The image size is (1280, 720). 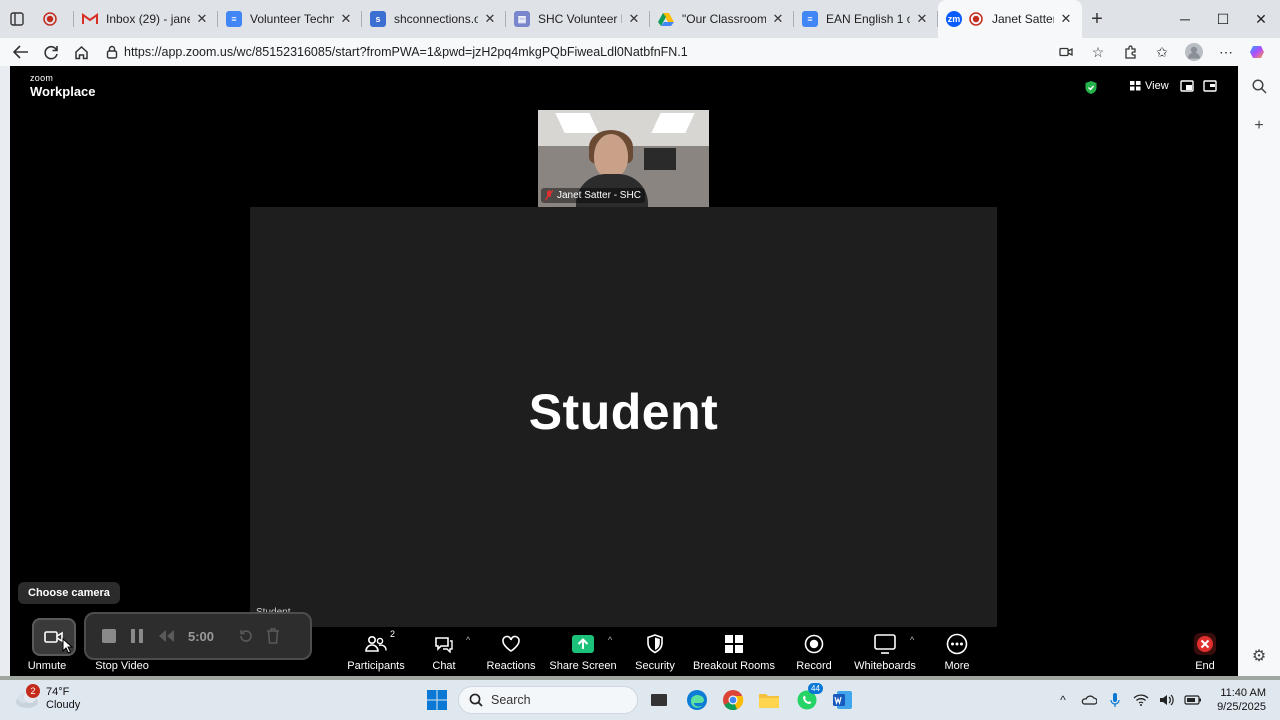 I want to click on choose-camera-tooltip: Choose camera, so click(x=69, y=593).